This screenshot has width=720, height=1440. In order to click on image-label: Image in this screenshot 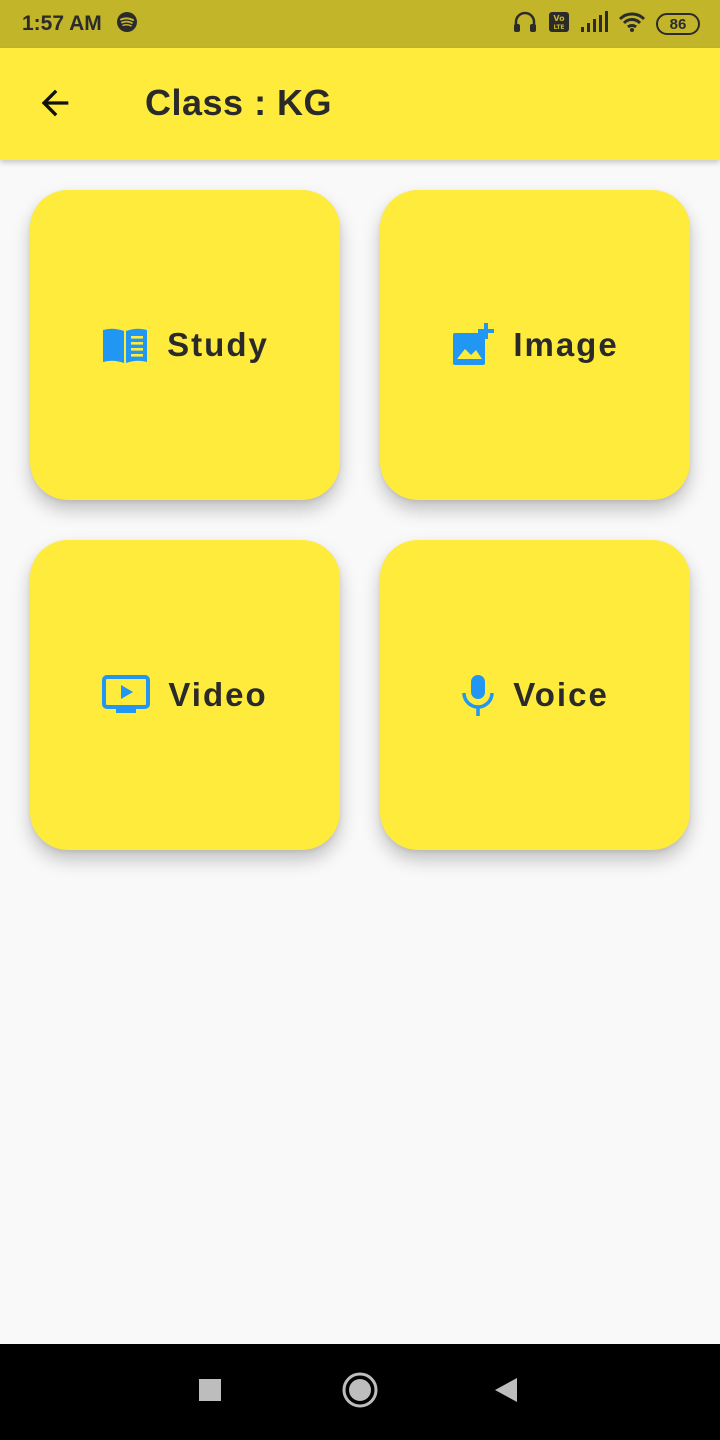, I will do `click(566, 344)`.